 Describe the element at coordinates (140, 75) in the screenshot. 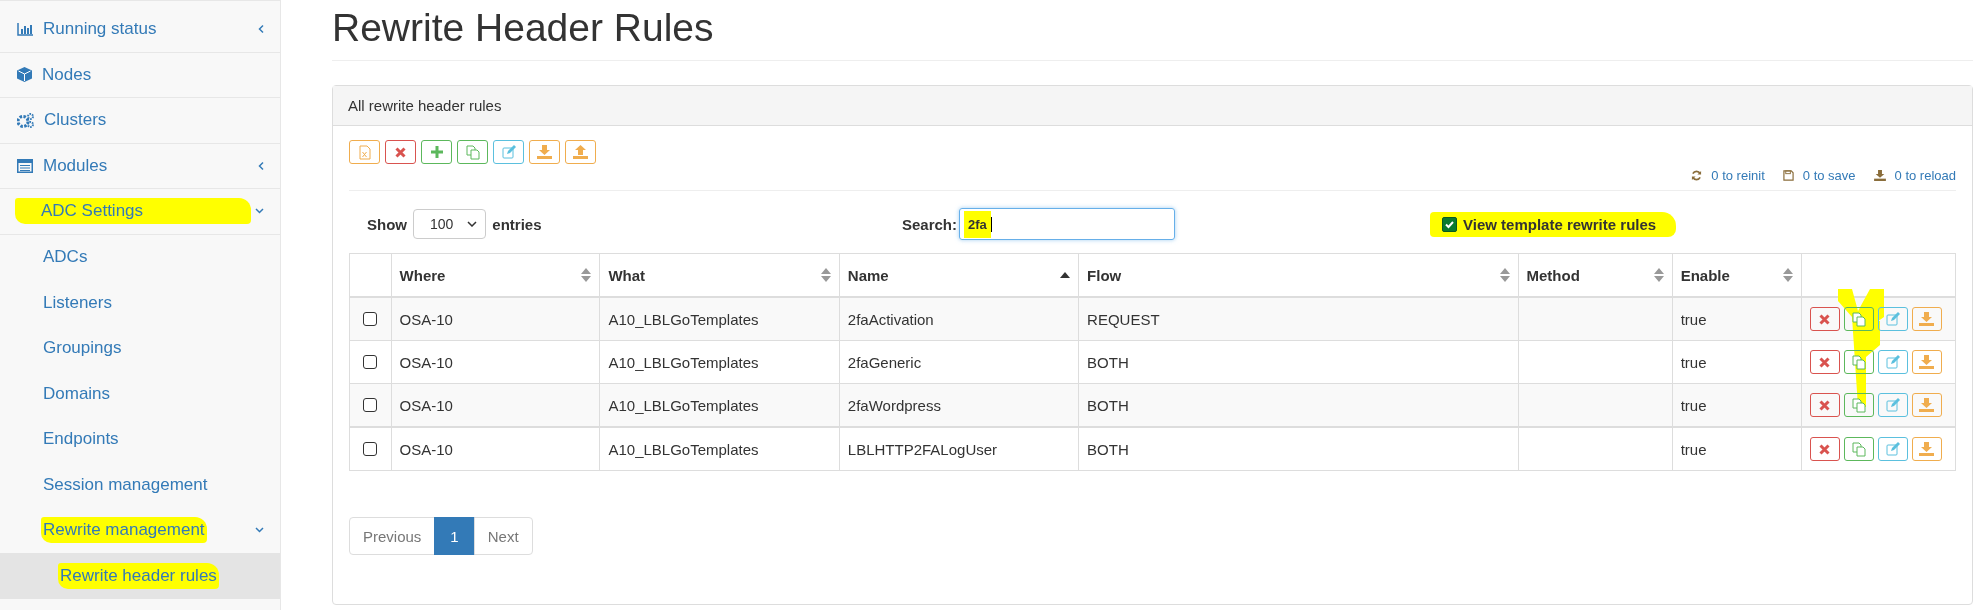

I see `sidebar-item: Nodes` at that location.